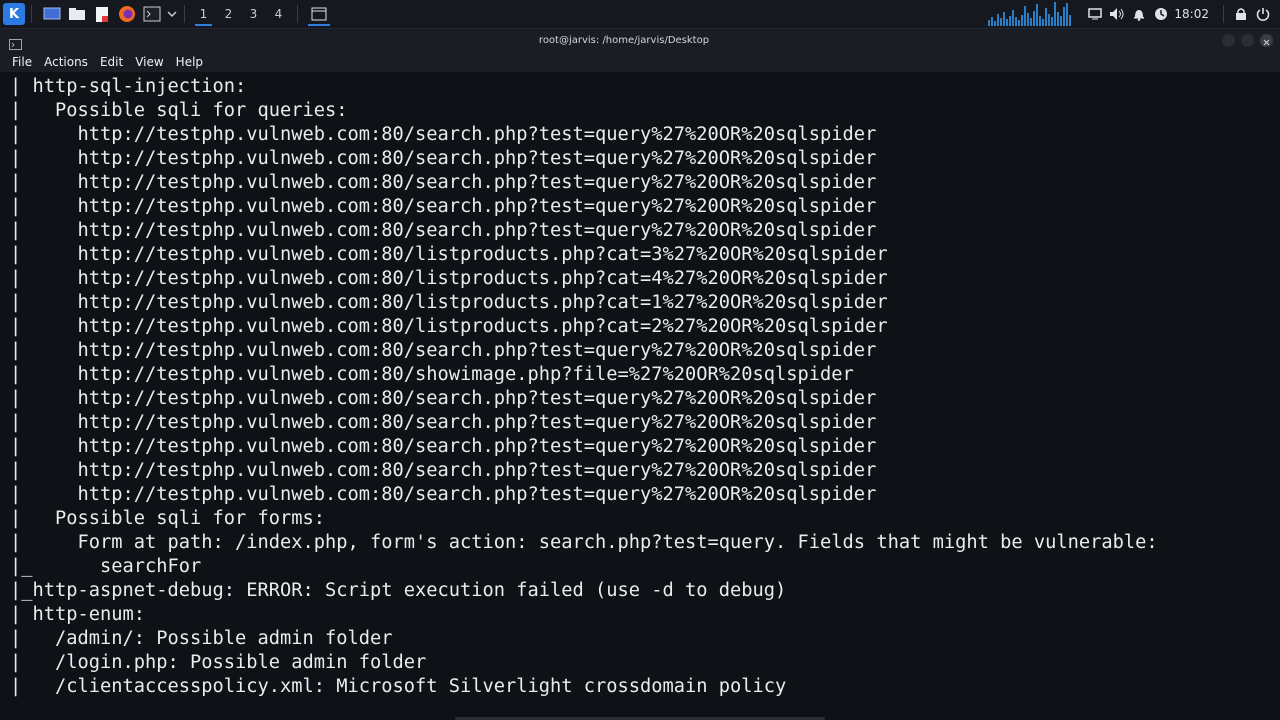  I want to click on cpu-graph, so click(1030, 14).